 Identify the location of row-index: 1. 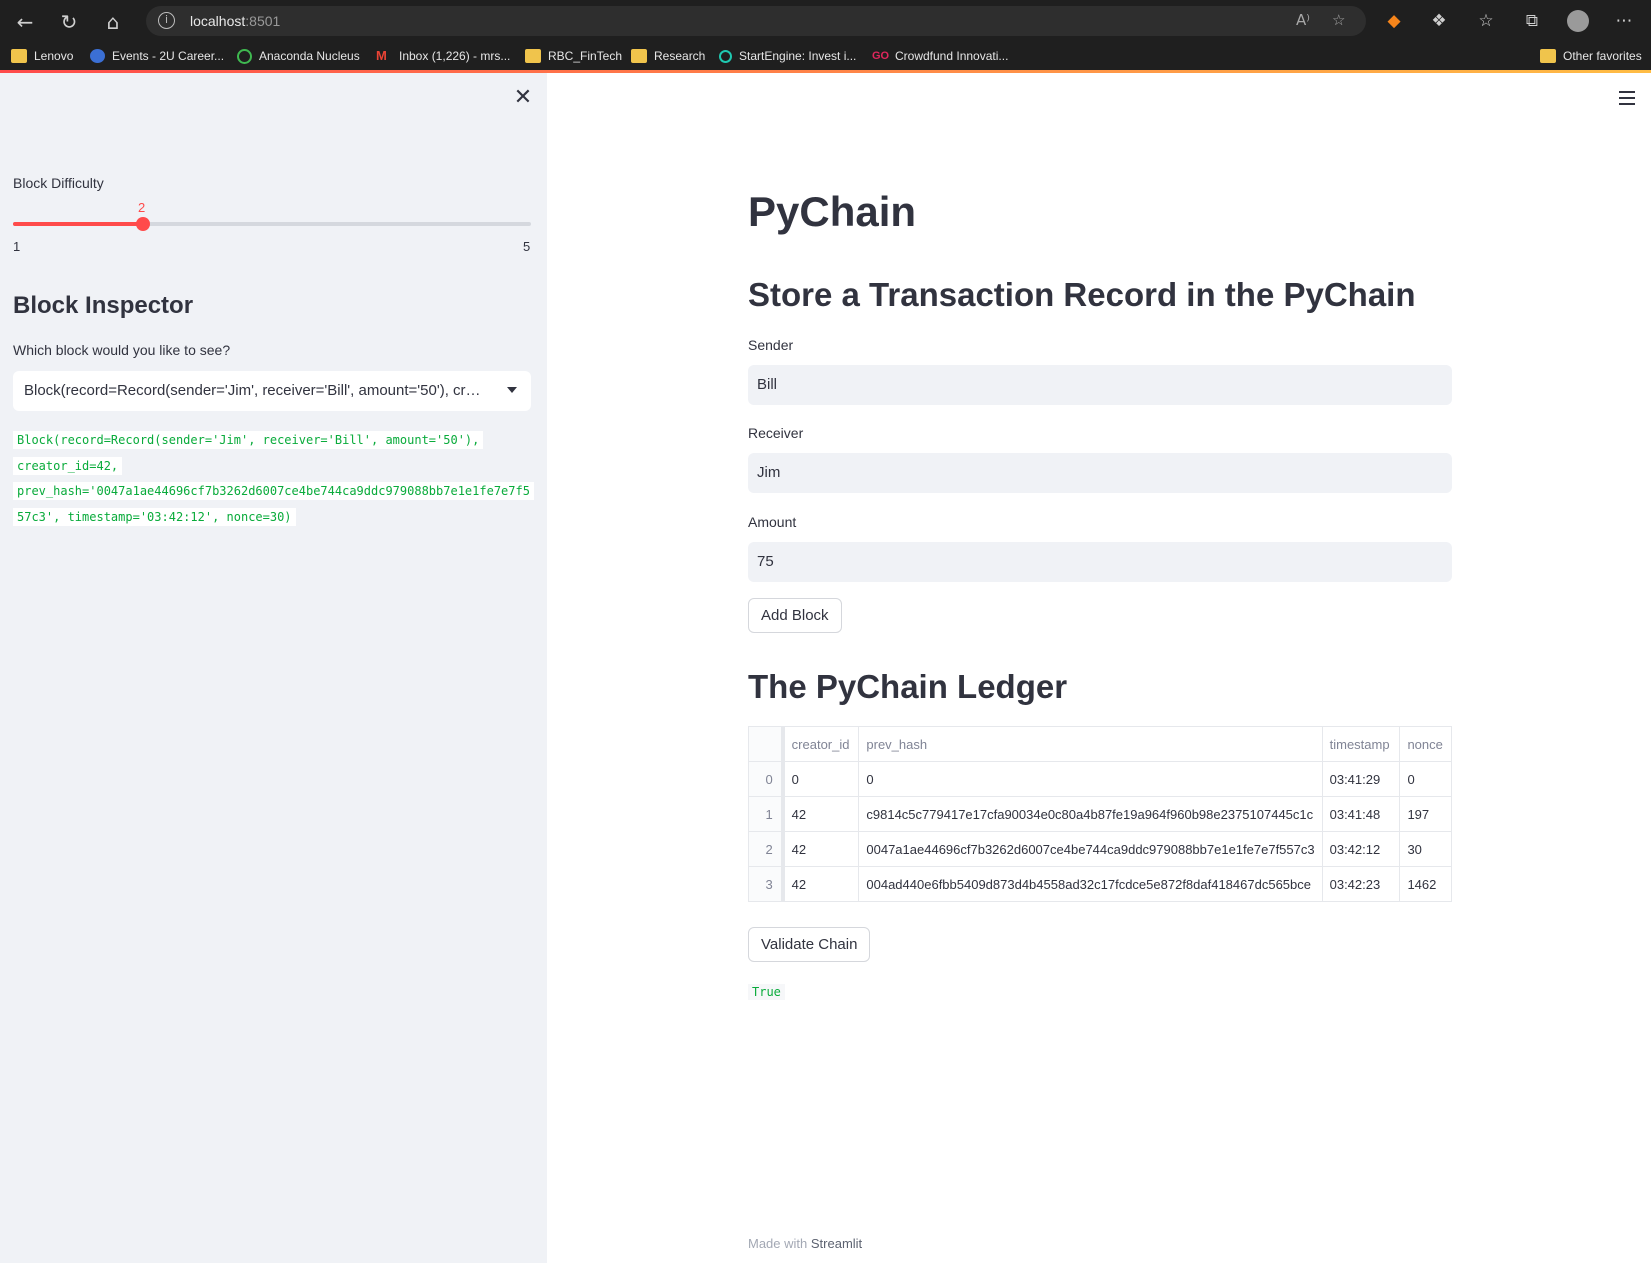
(766, 814).